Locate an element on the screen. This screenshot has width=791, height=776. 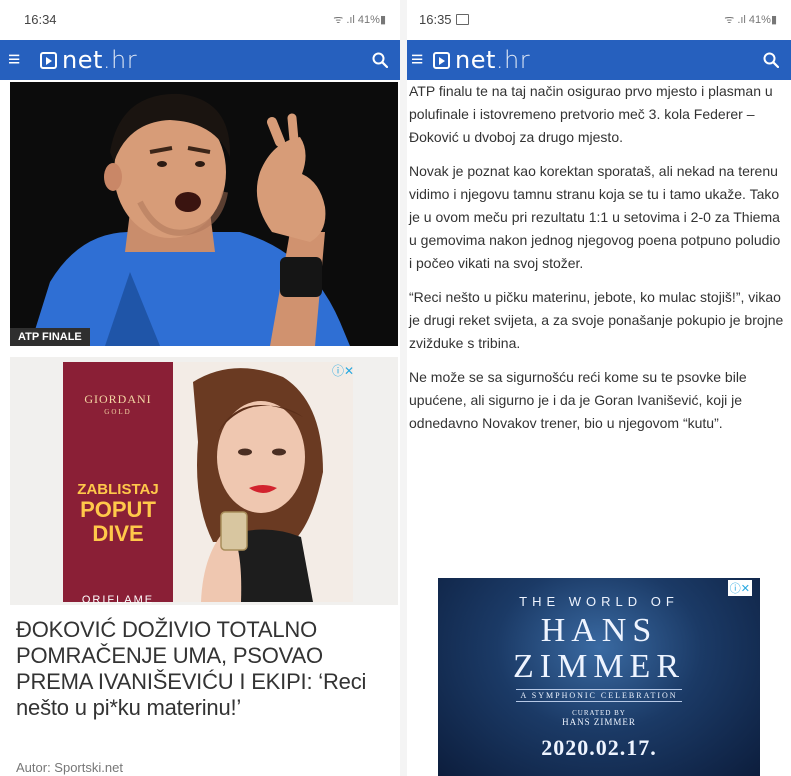
ad-title-line-1: HANS is located at coordinates (599, 630).